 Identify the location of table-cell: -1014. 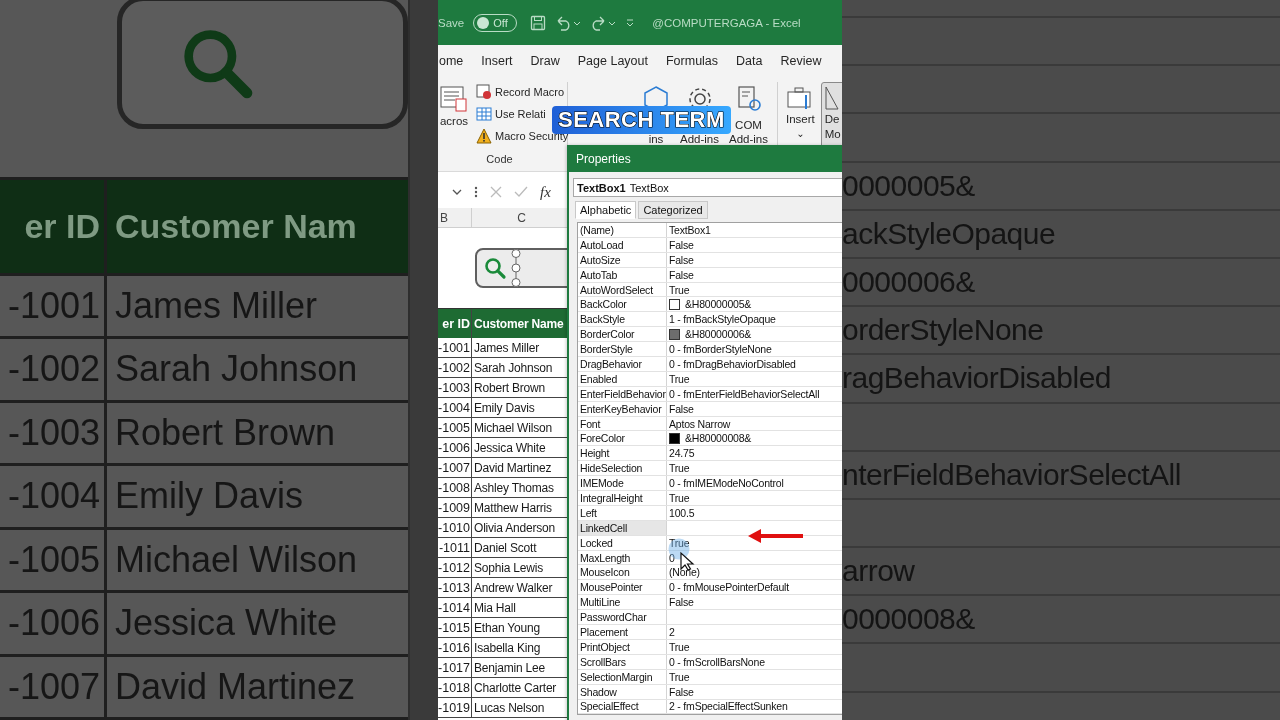
(455, 607).